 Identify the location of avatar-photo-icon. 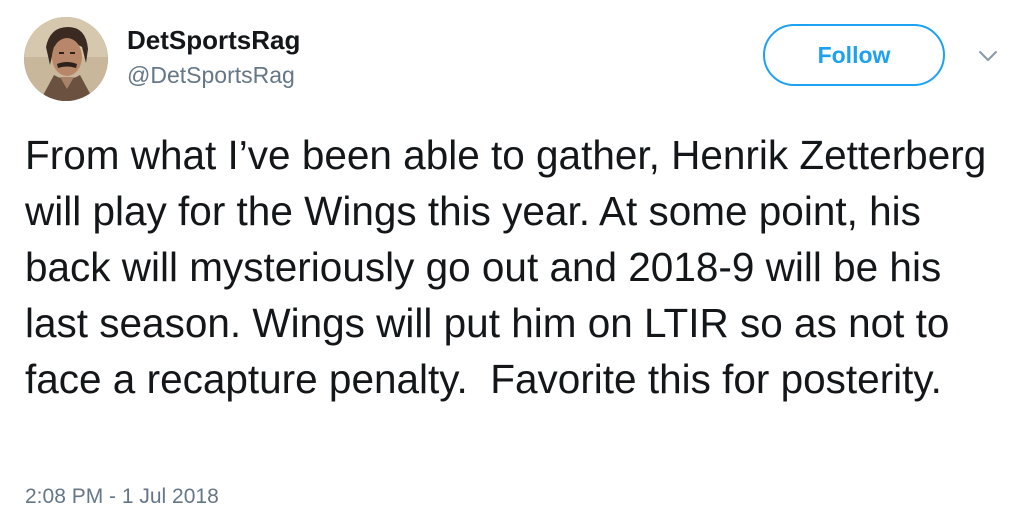
(66, 59).